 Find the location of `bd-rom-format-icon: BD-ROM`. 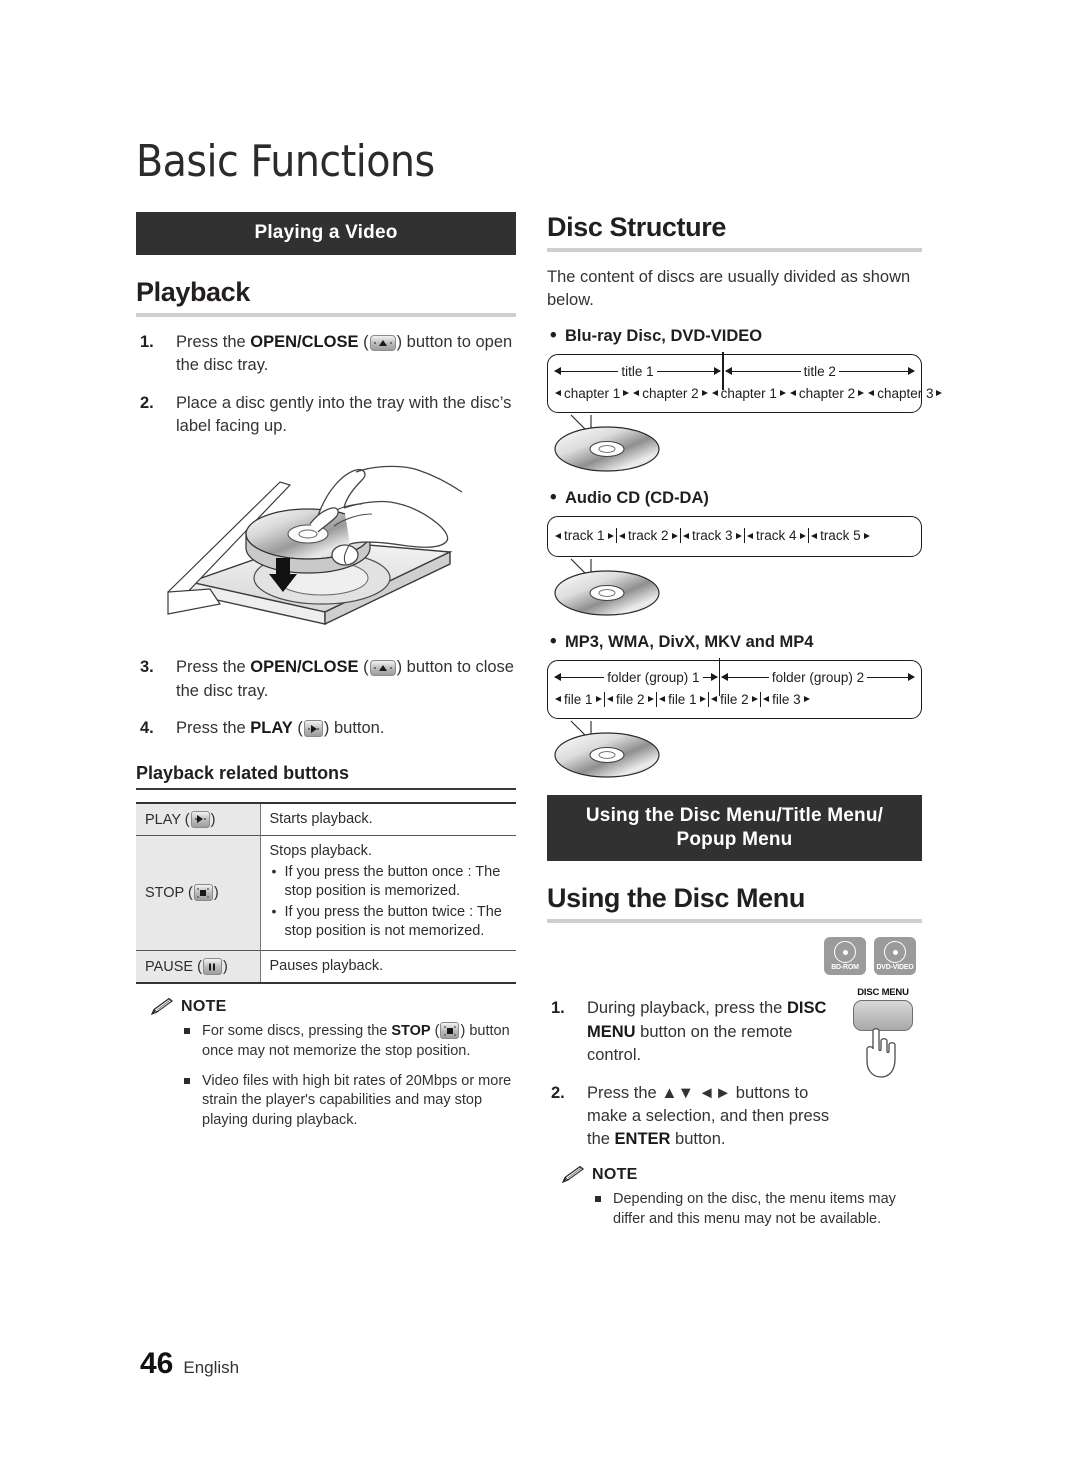

bd-rom-format-icon: BD-ROM is located at coordinates (845, 956).